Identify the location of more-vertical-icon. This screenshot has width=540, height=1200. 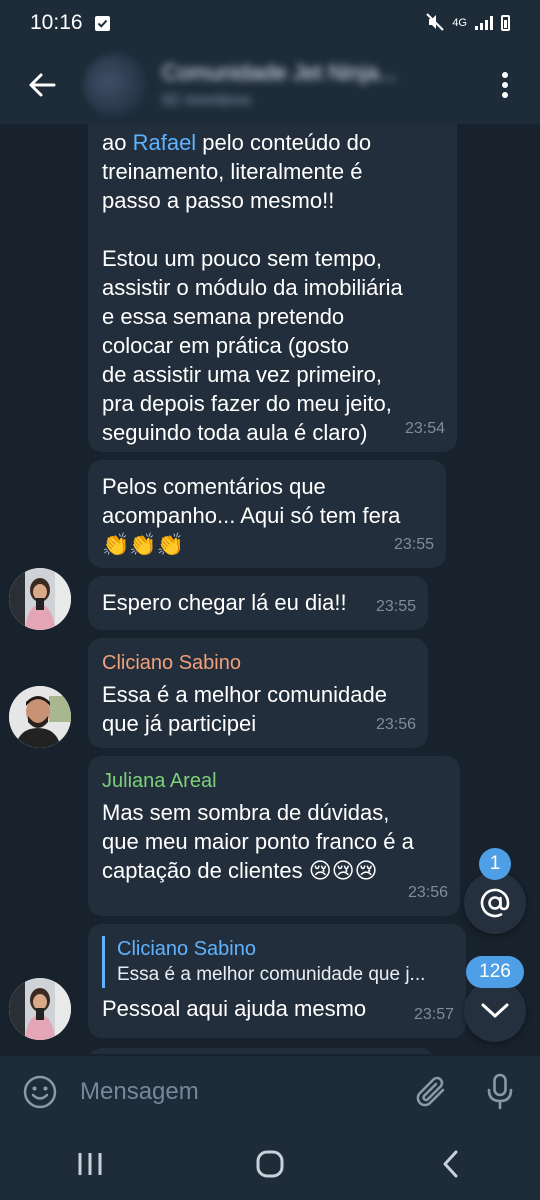
(505, 85).